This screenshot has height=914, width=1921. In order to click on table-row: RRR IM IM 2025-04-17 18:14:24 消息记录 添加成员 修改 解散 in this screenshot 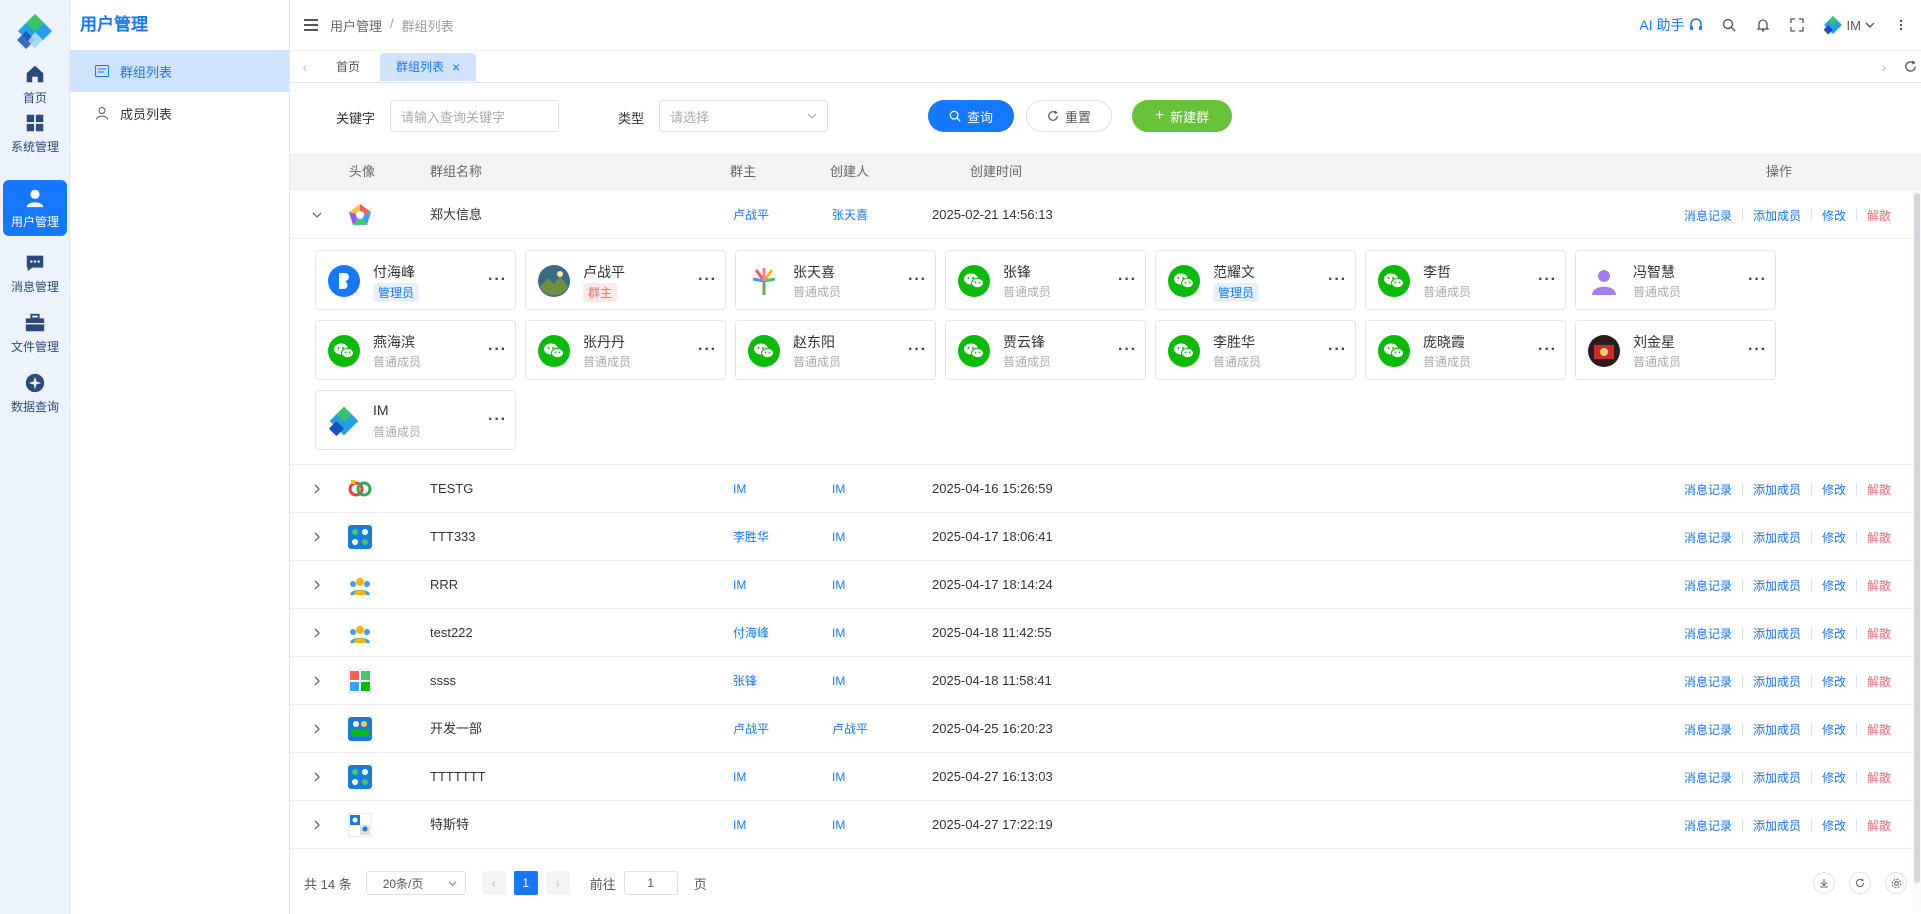, I will do `click(1105, 585)`.